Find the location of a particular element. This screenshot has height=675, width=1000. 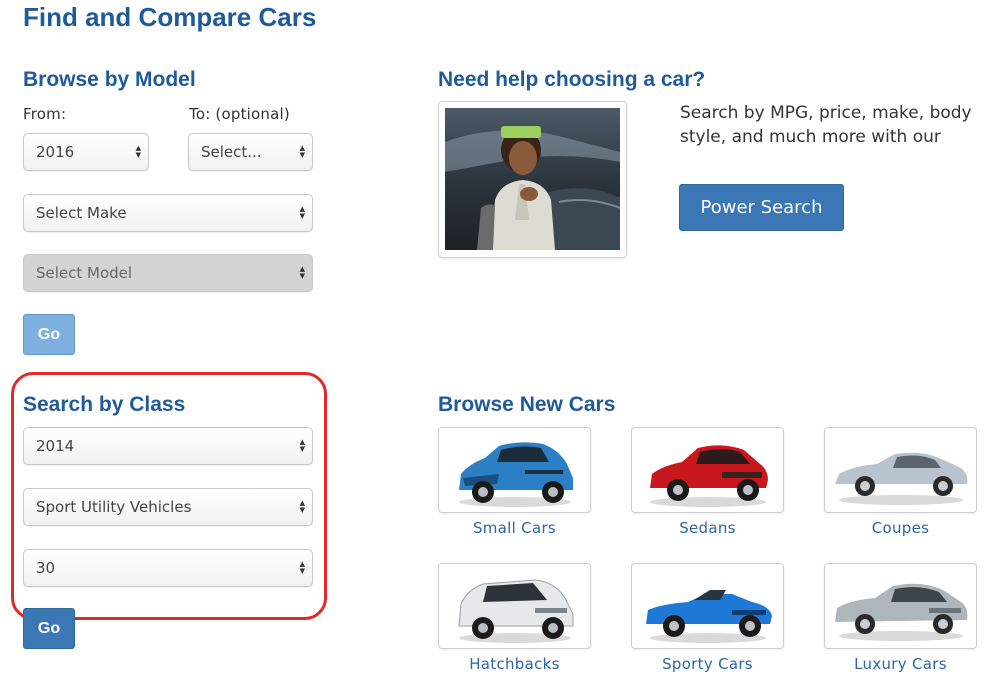

search-class-go-button: Go is located at coordinates (49, 628).